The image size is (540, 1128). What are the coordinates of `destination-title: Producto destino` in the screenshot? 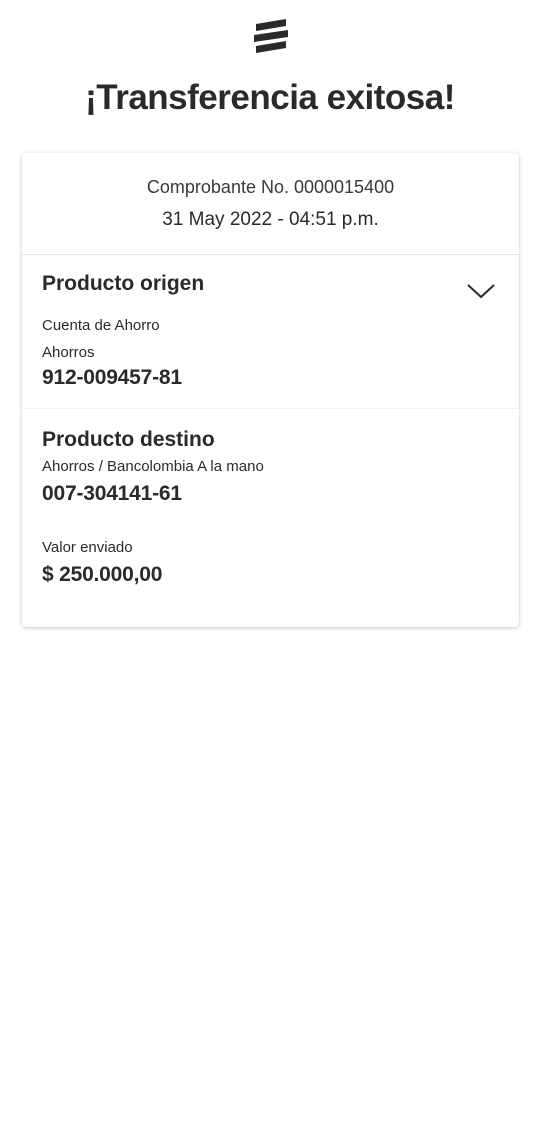 It's located at (128, 439).